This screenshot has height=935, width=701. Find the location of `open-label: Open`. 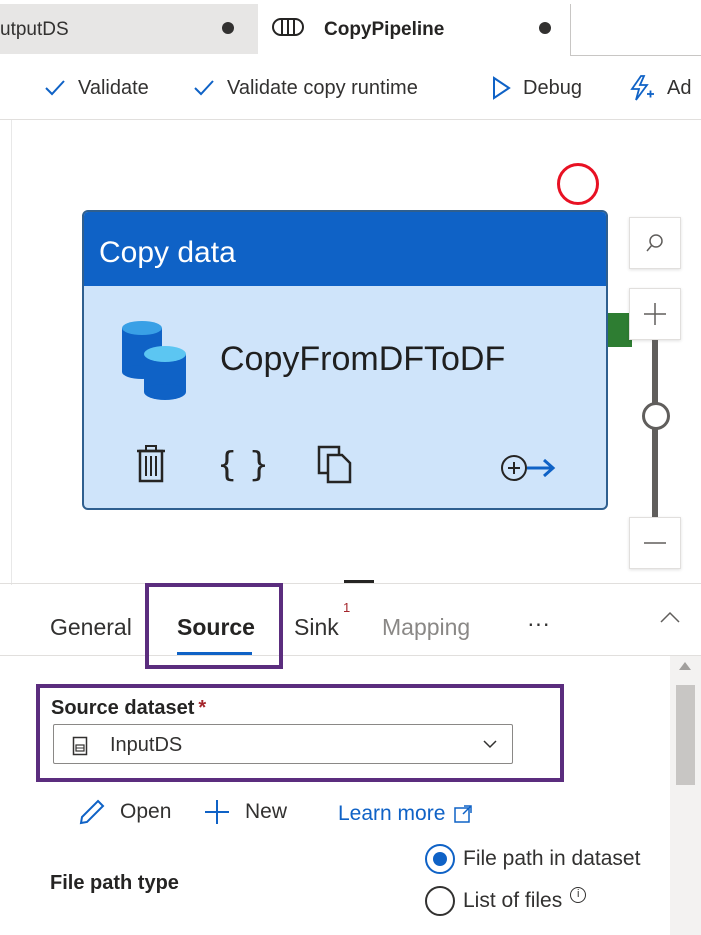

open-label: Open is located at coordinates (146, 811).